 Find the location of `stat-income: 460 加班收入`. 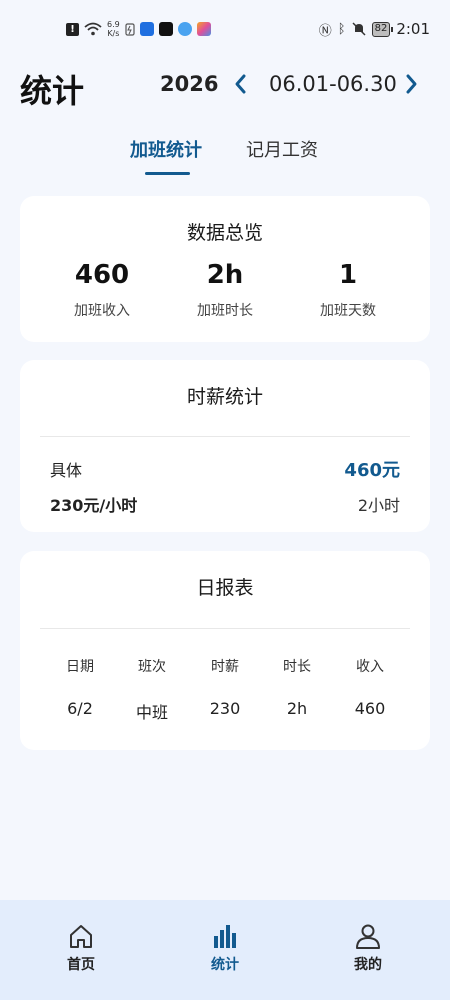

stat-income: 460 加班收入 is located at coordinates (102, 290).